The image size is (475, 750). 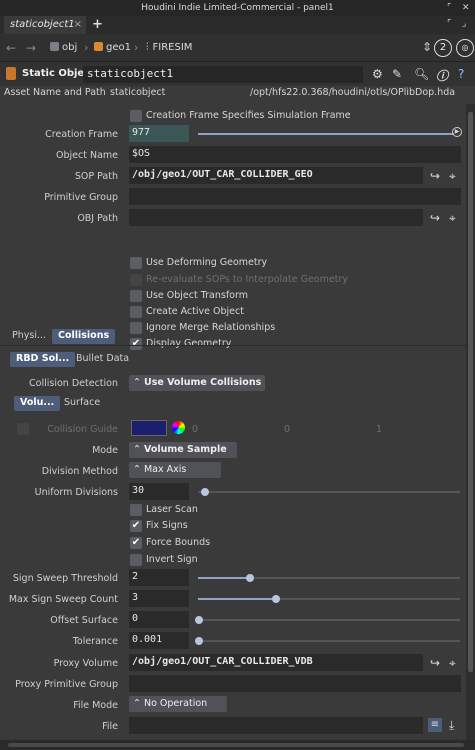 I want to click on sweep-threshold-field: 2, so click(x=159, y=577).